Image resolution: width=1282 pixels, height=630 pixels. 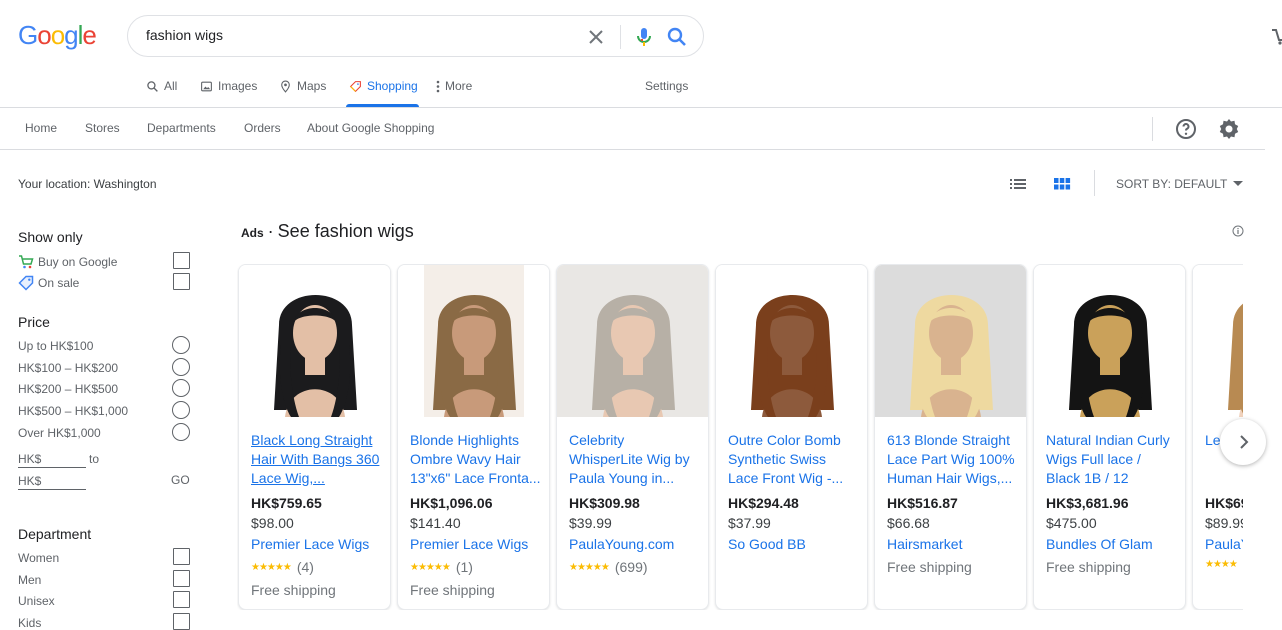 I want to click on tab-more: More, so click(x=454, y=86).